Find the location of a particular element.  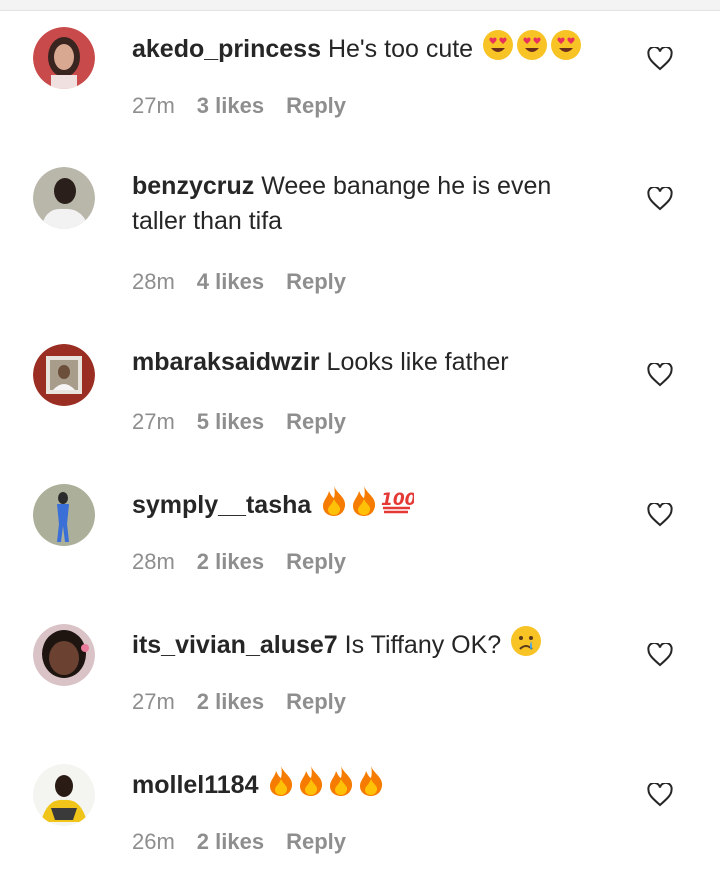

comment-meta: 27m 2 likes Reply is located at coordinates (239, 702).